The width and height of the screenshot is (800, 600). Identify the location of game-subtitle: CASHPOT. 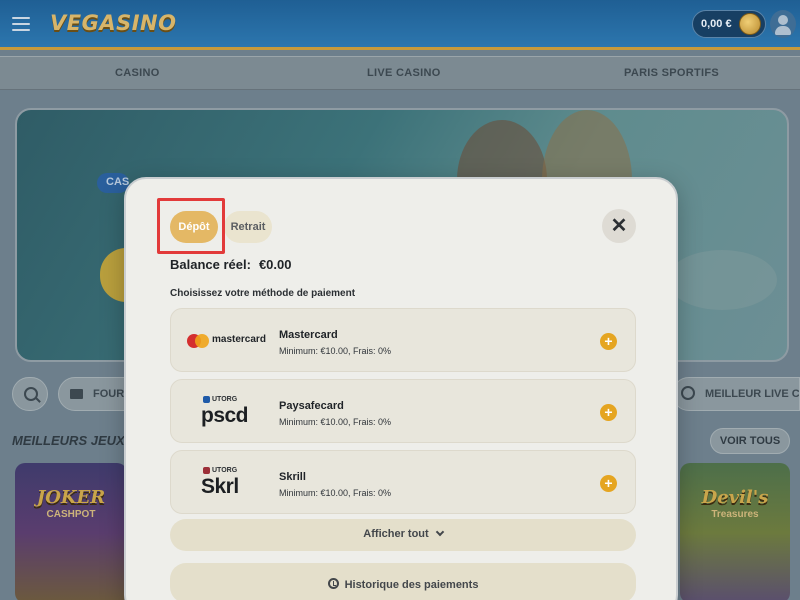
(71, 514).